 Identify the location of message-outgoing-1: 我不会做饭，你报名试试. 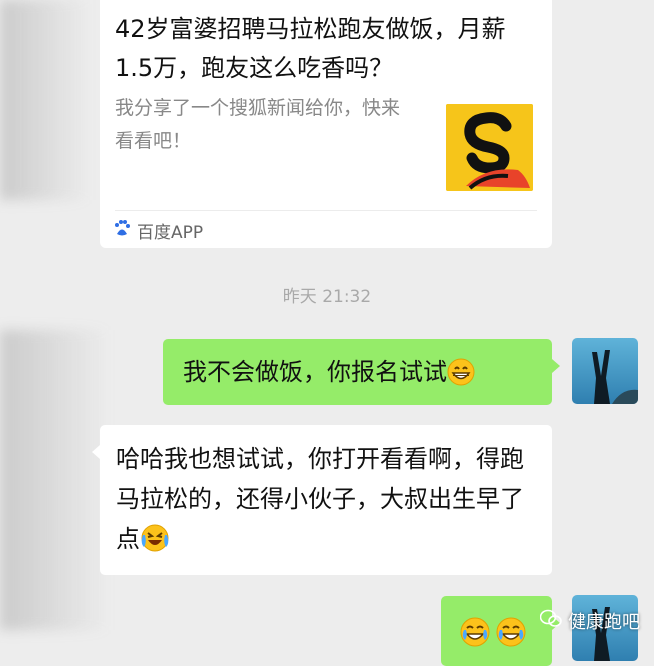
(361, 372).